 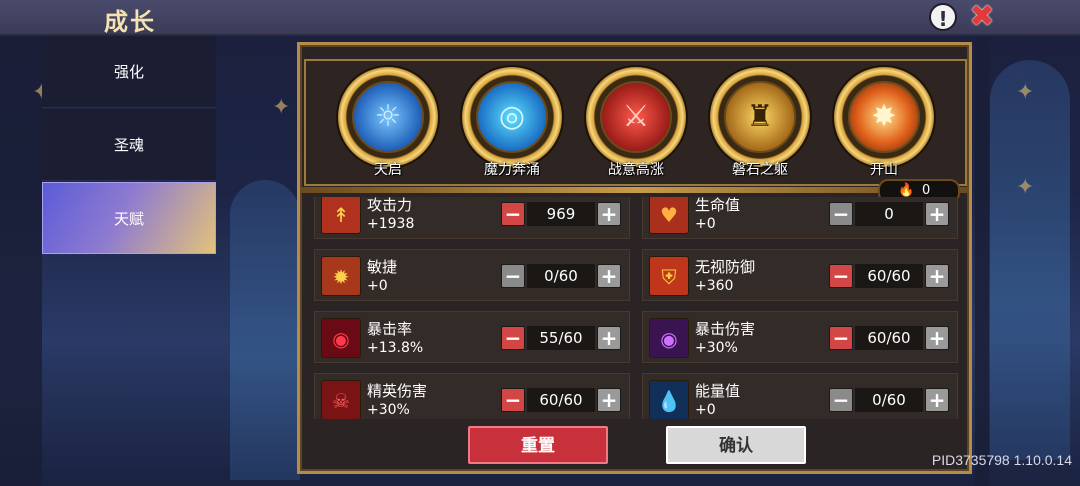 I want to click on talent-mountain-split: ✸ 开山, so click(x=884, y=123).